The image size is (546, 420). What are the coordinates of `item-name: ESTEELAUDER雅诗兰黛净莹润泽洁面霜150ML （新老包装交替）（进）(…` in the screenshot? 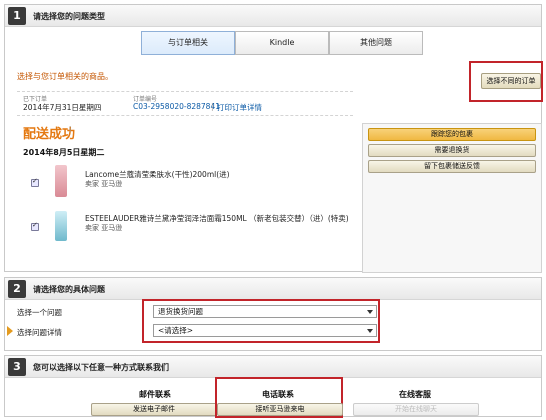 It's located at (217, 218).